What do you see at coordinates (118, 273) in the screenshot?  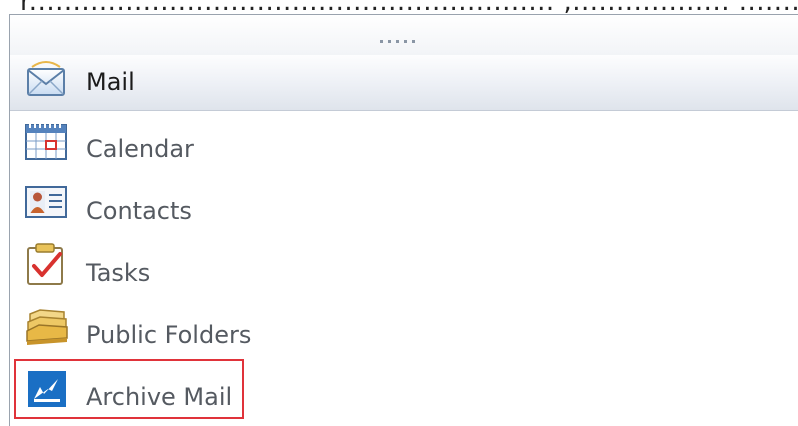 I see `nav-item-label: Tasks` at bounding box center [118, 273].